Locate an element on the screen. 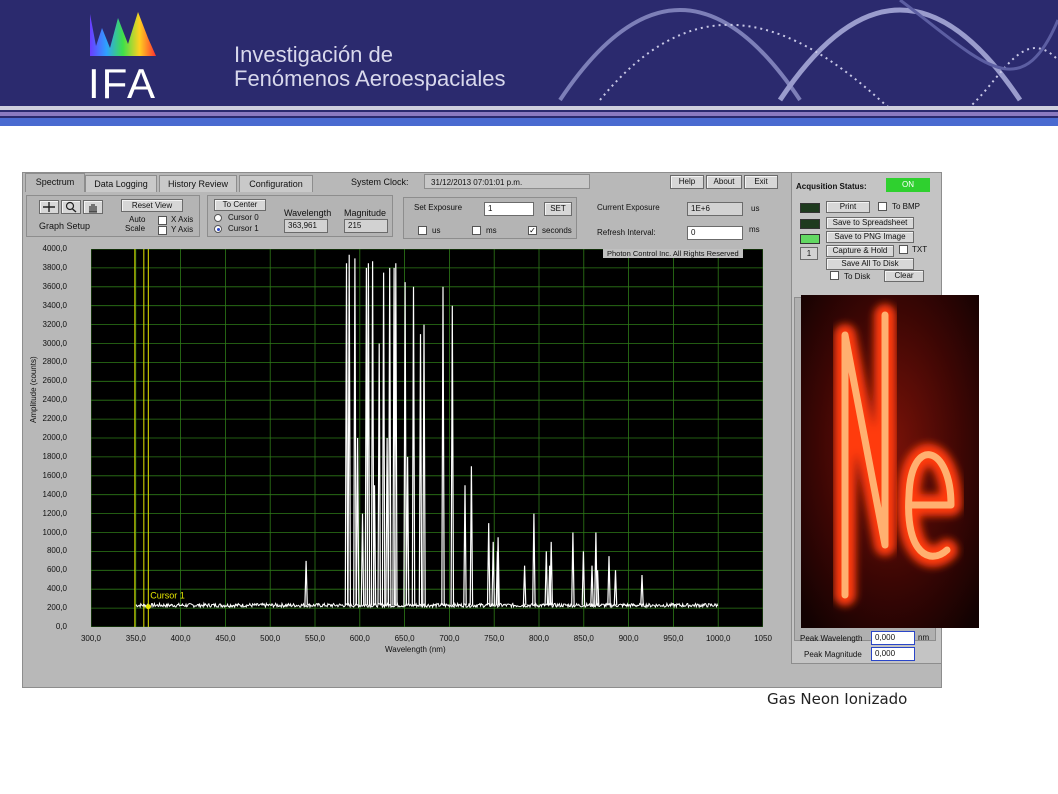  cursor1-label: Cursor 1 is located at coordinates (243, 228).